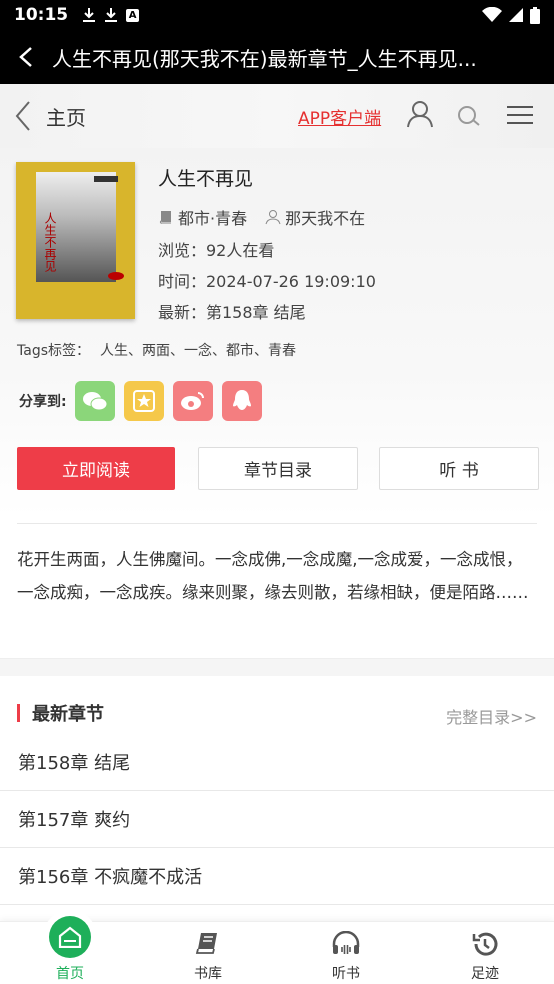  Describe the element at coordinates (520, 115) in the screenshot. I see `menu-icon` at that location.